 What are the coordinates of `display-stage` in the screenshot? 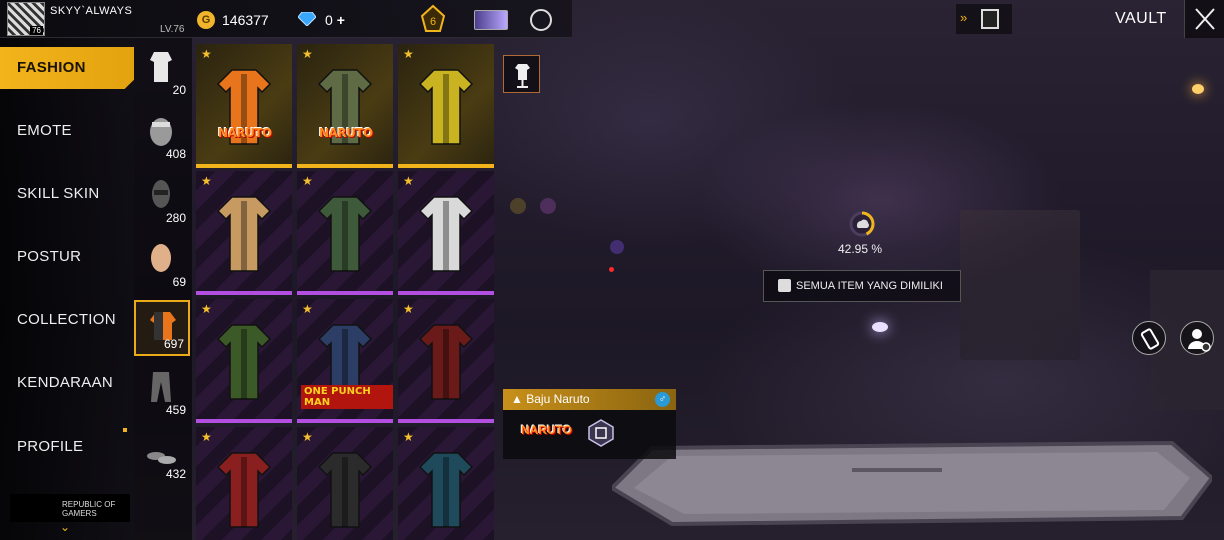 It's located at (912, 483).